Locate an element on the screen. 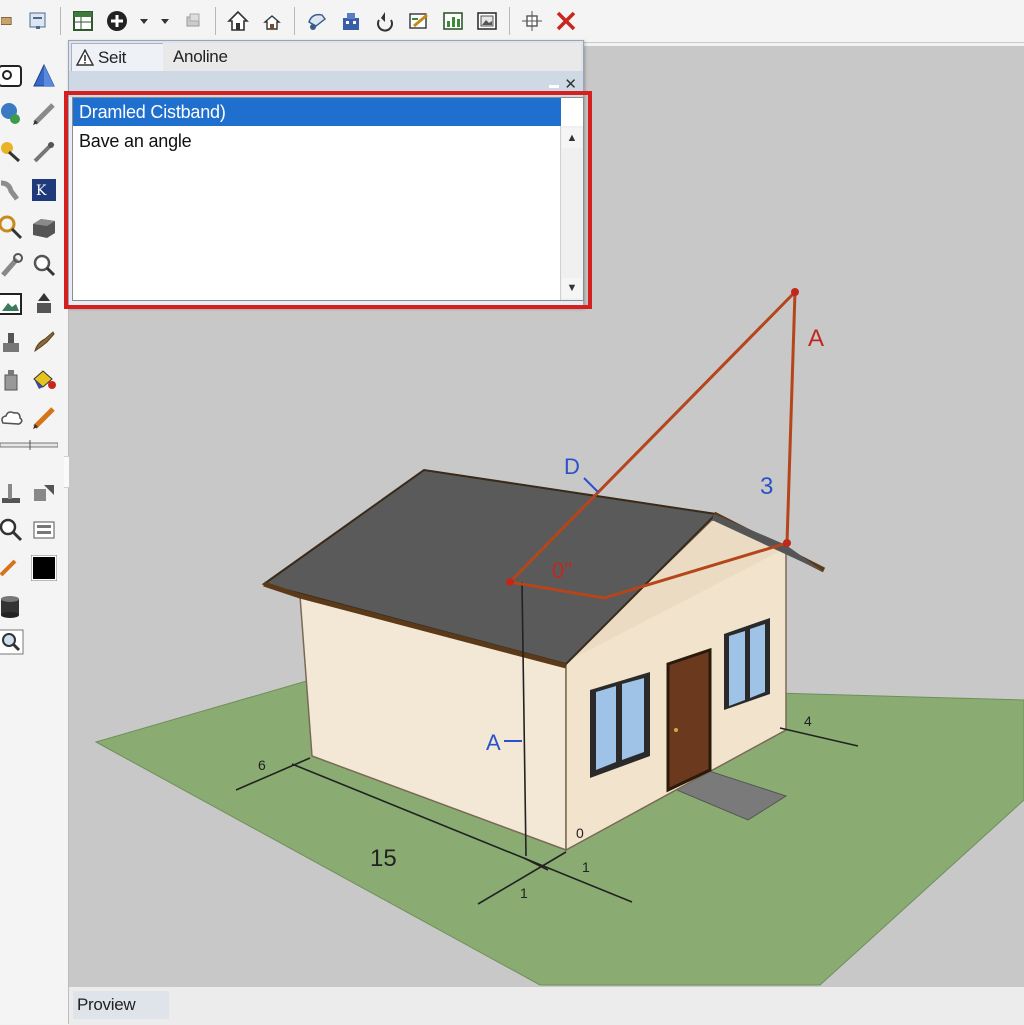  bottle-icon is located at coordinates (13, 380).